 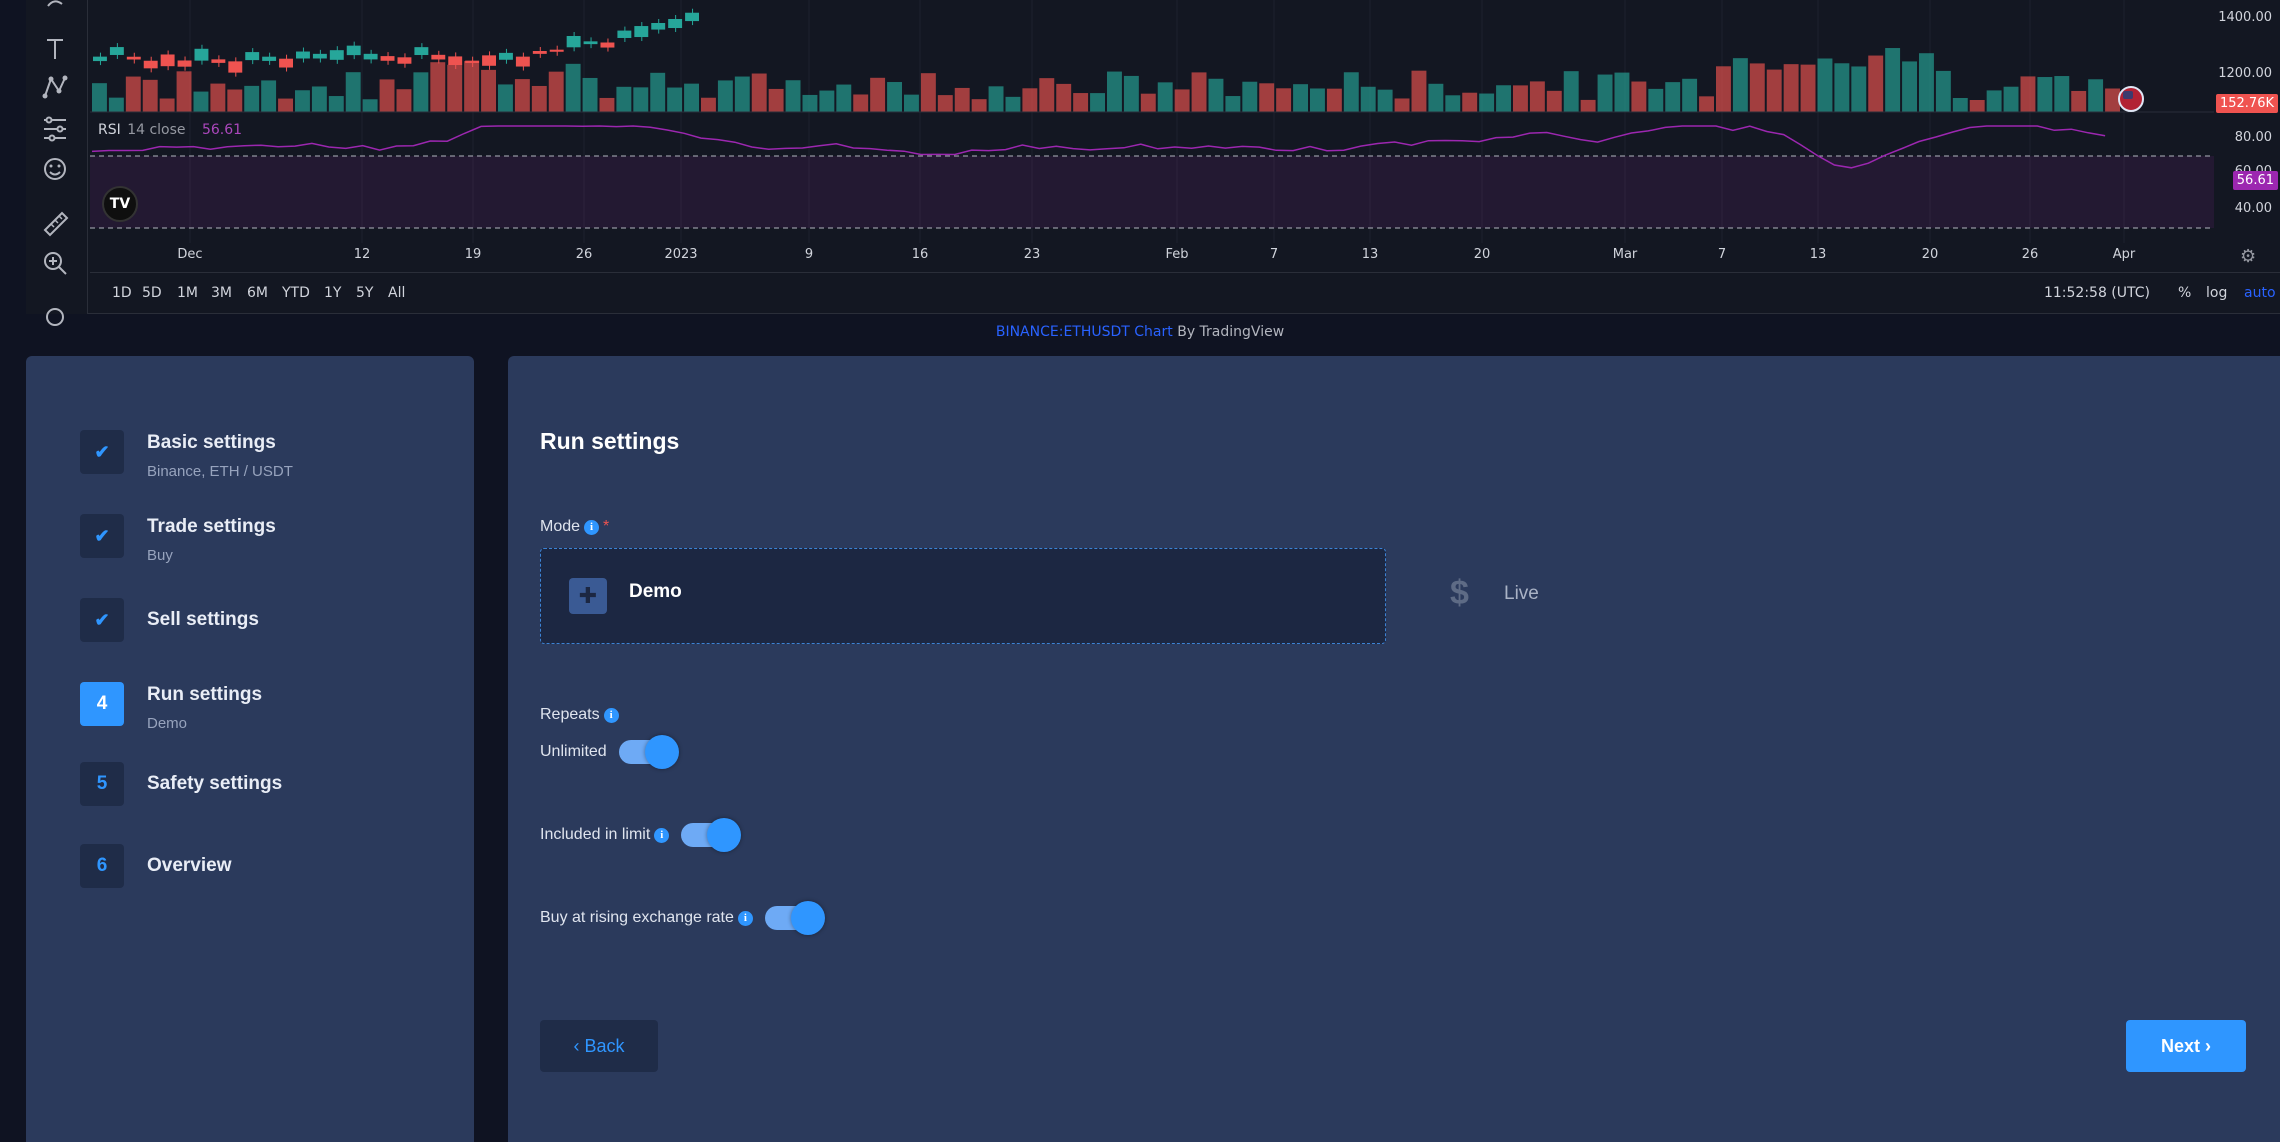 I want to click on range-button-ytd: YTD, so click(x=296, y=293).